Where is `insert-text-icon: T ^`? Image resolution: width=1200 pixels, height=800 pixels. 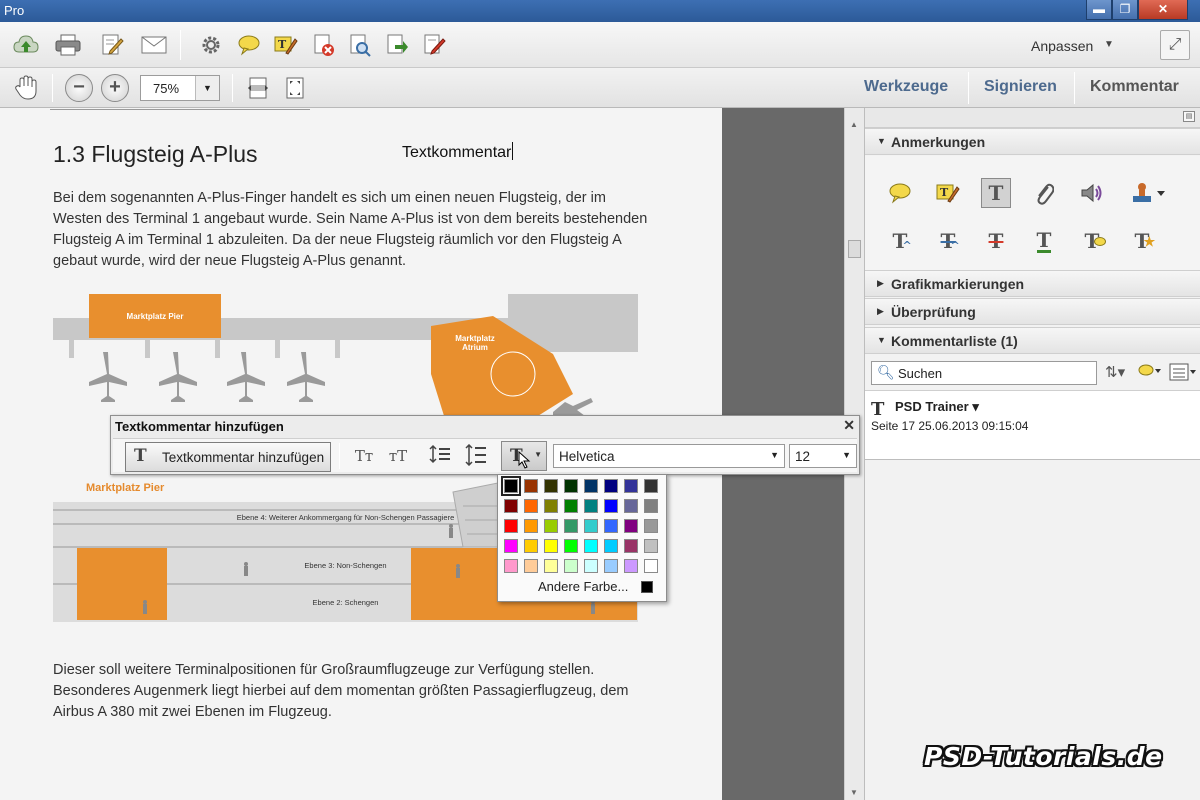
insert-text-icon: T ^ is located at coordinates (900, 241).